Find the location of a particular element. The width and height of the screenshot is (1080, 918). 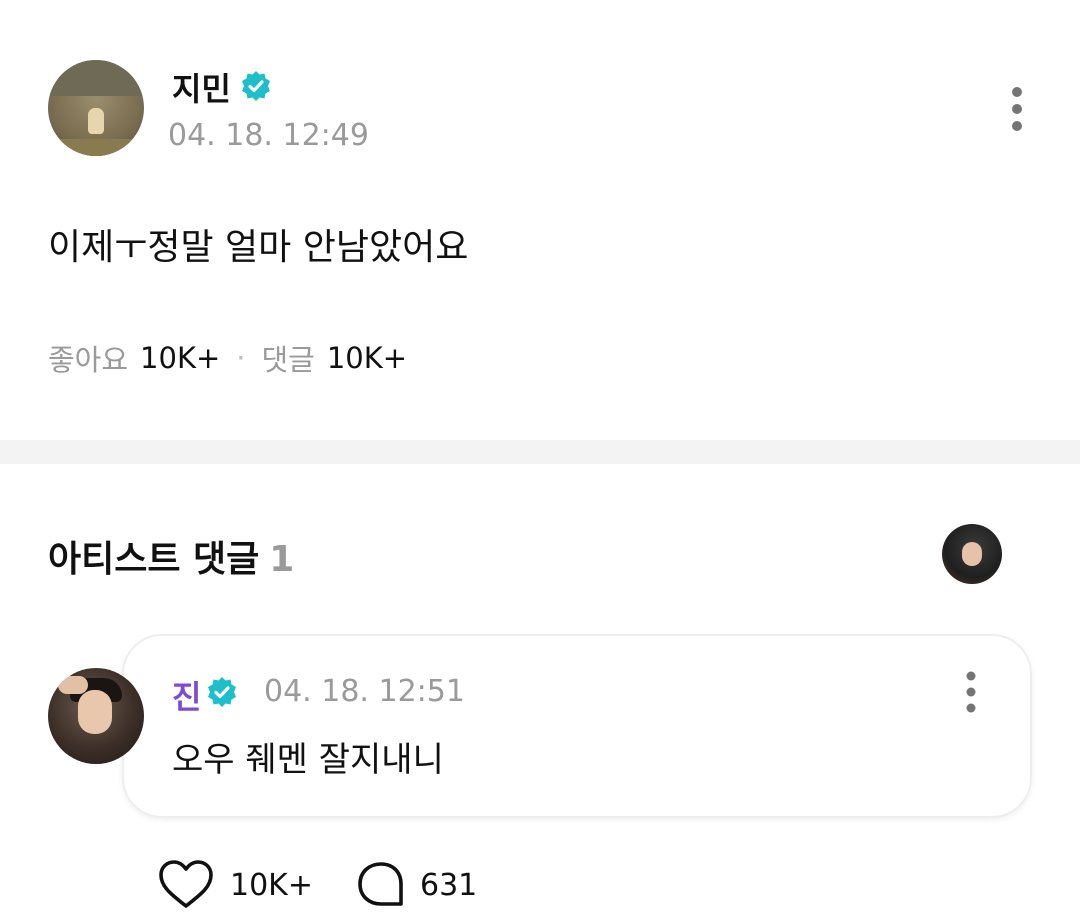

artist-avatar-small is located at coordinates (972, 554).